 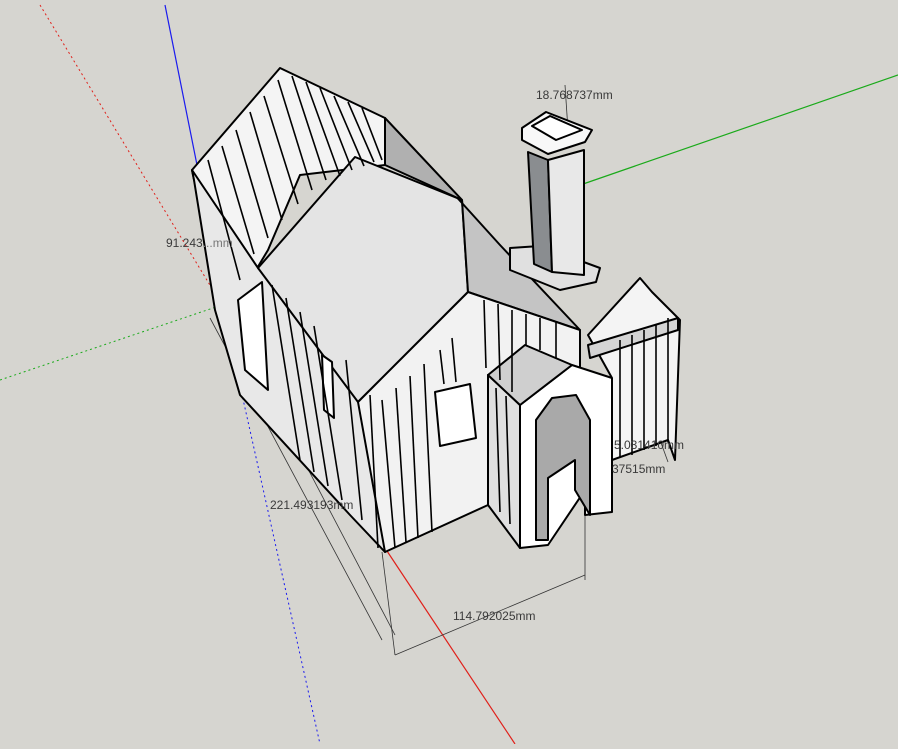 What do you see at coordinates (184, 243) in the screenshot?
I see `dimension-label-wall-height-text: 91.243` at bounding box center [184, 243].